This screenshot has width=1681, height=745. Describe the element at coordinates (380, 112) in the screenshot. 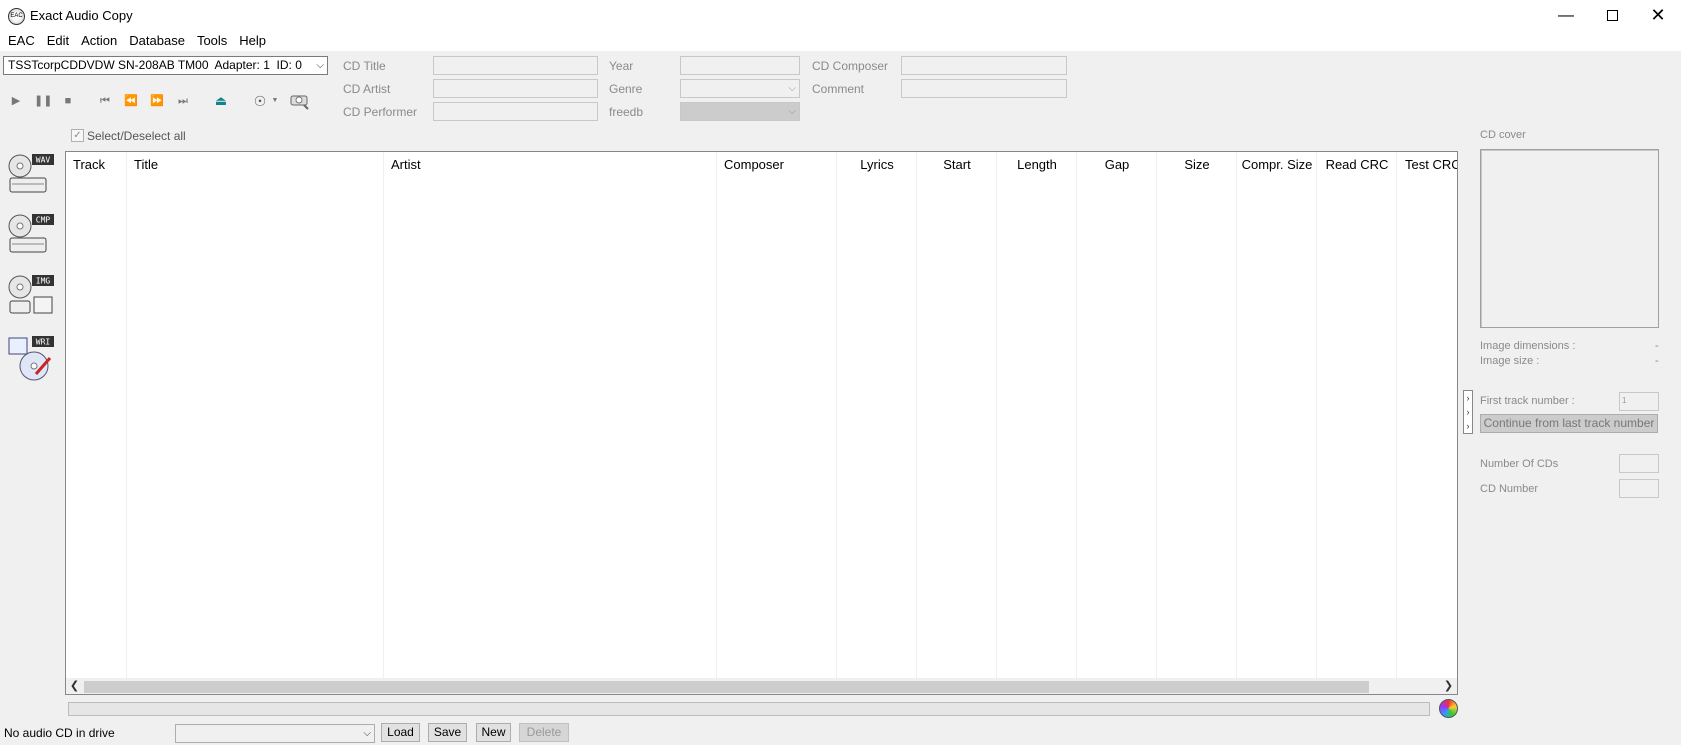

I see `cd-performer-label: CD Performer` at that location.